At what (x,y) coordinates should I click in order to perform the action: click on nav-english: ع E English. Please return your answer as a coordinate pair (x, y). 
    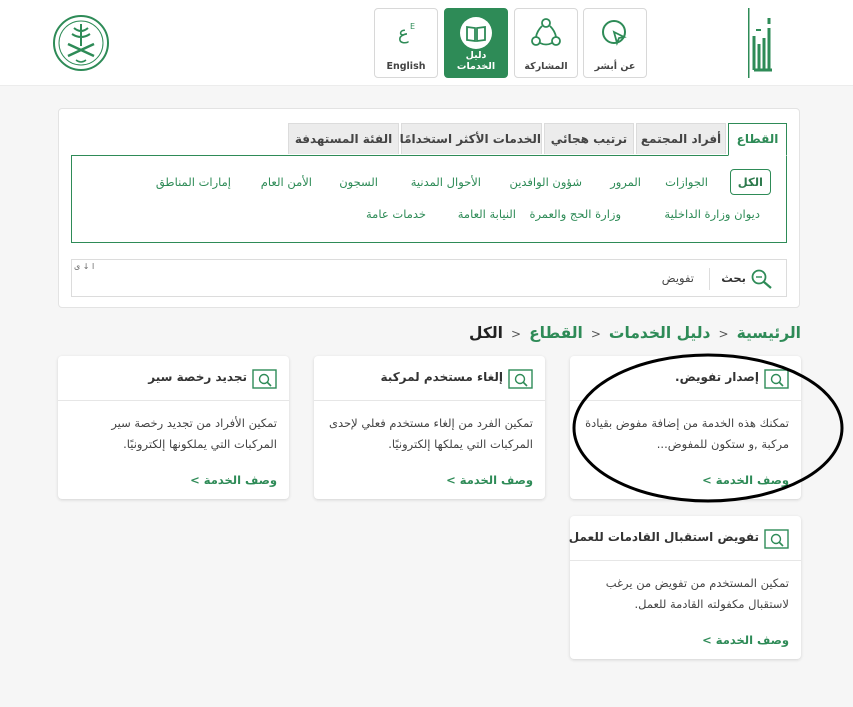
    Looking at the image, I should click on (406, 43).